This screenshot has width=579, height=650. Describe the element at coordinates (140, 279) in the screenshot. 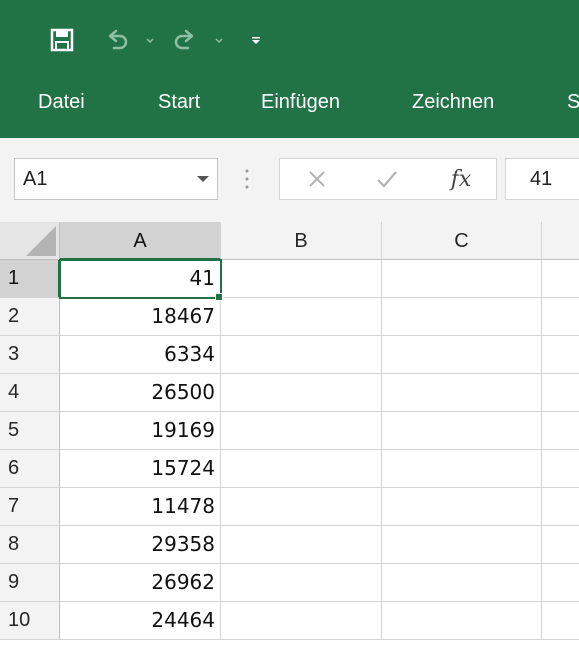

I see `cell-a: 41` at that location.